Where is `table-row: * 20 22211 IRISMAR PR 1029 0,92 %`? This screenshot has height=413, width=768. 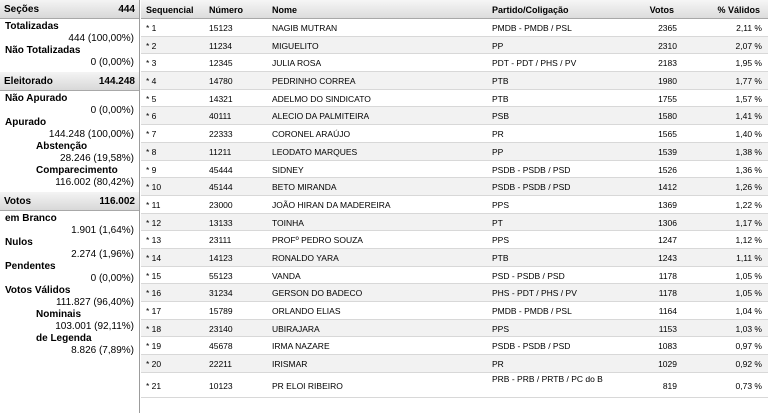 table-row: * 20 22211 IRISMAR PR 1029 0,92 % is located at coordinates (454, 364).